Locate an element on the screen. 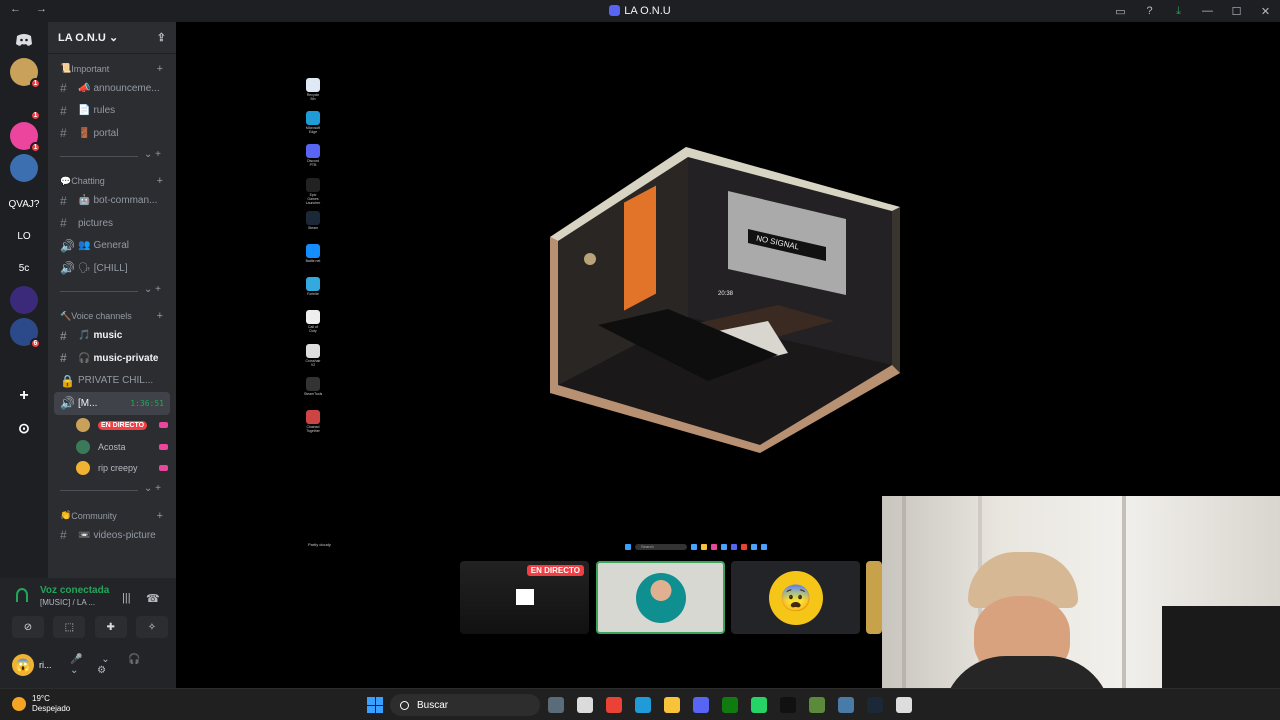  voice-user: rip creepy is located at coordinates (112, 469).